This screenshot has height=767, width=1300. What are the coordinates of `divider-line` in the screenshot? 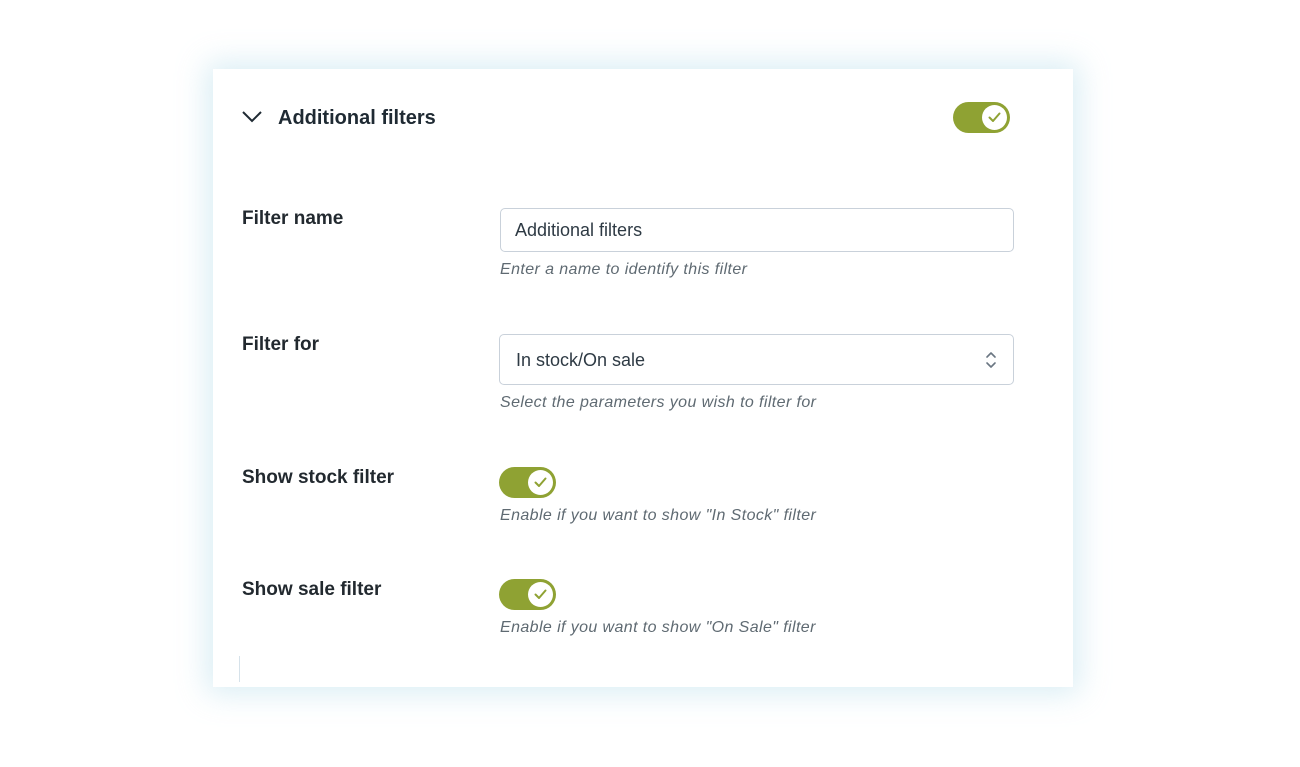 It's located at (239, 669).